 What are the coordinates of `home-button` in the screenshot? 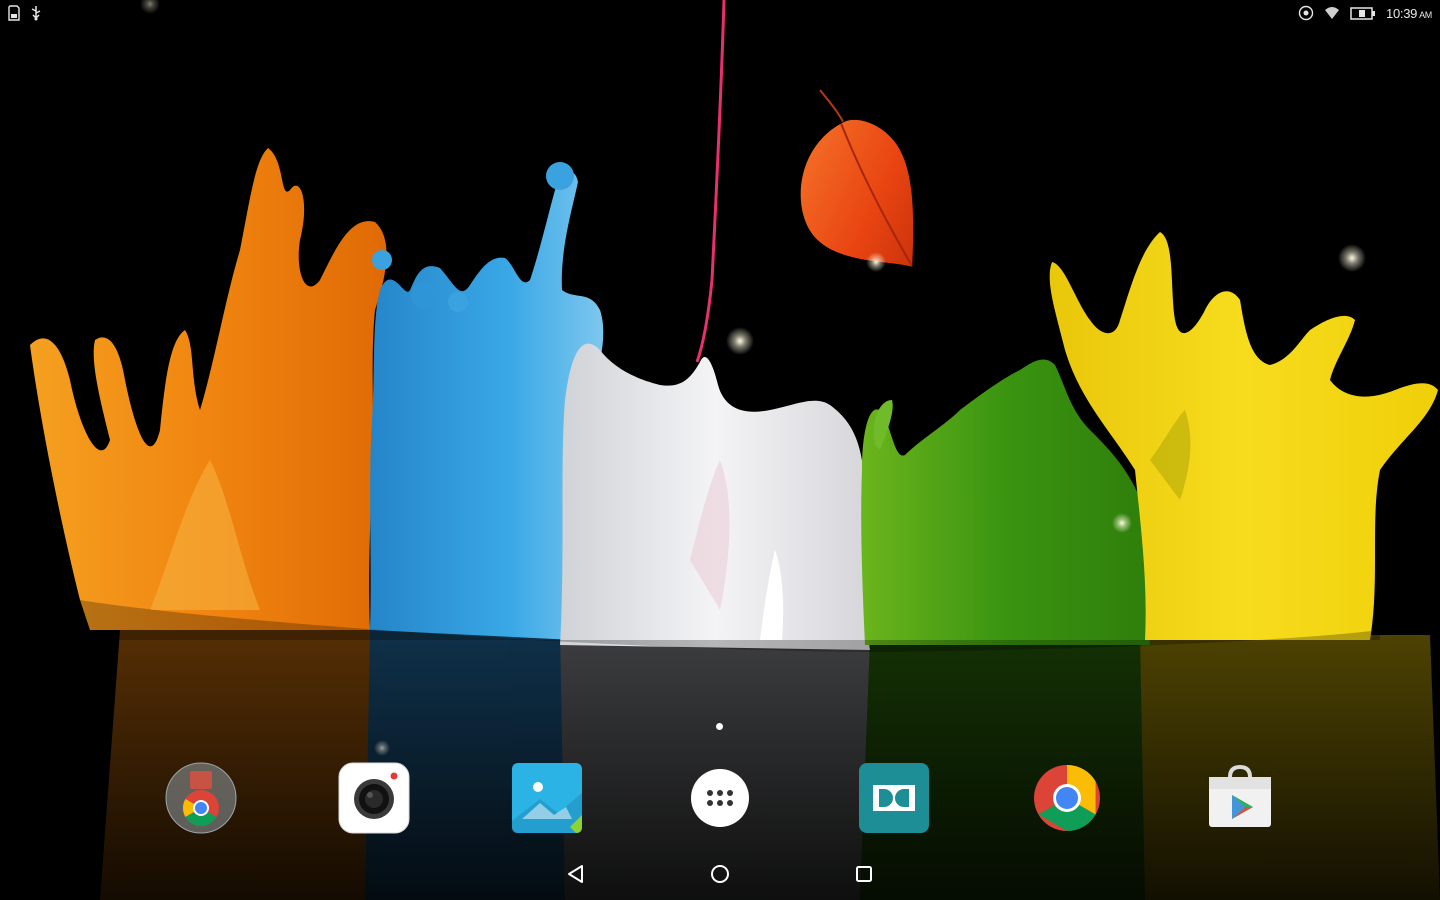 It's located at (720, 874).